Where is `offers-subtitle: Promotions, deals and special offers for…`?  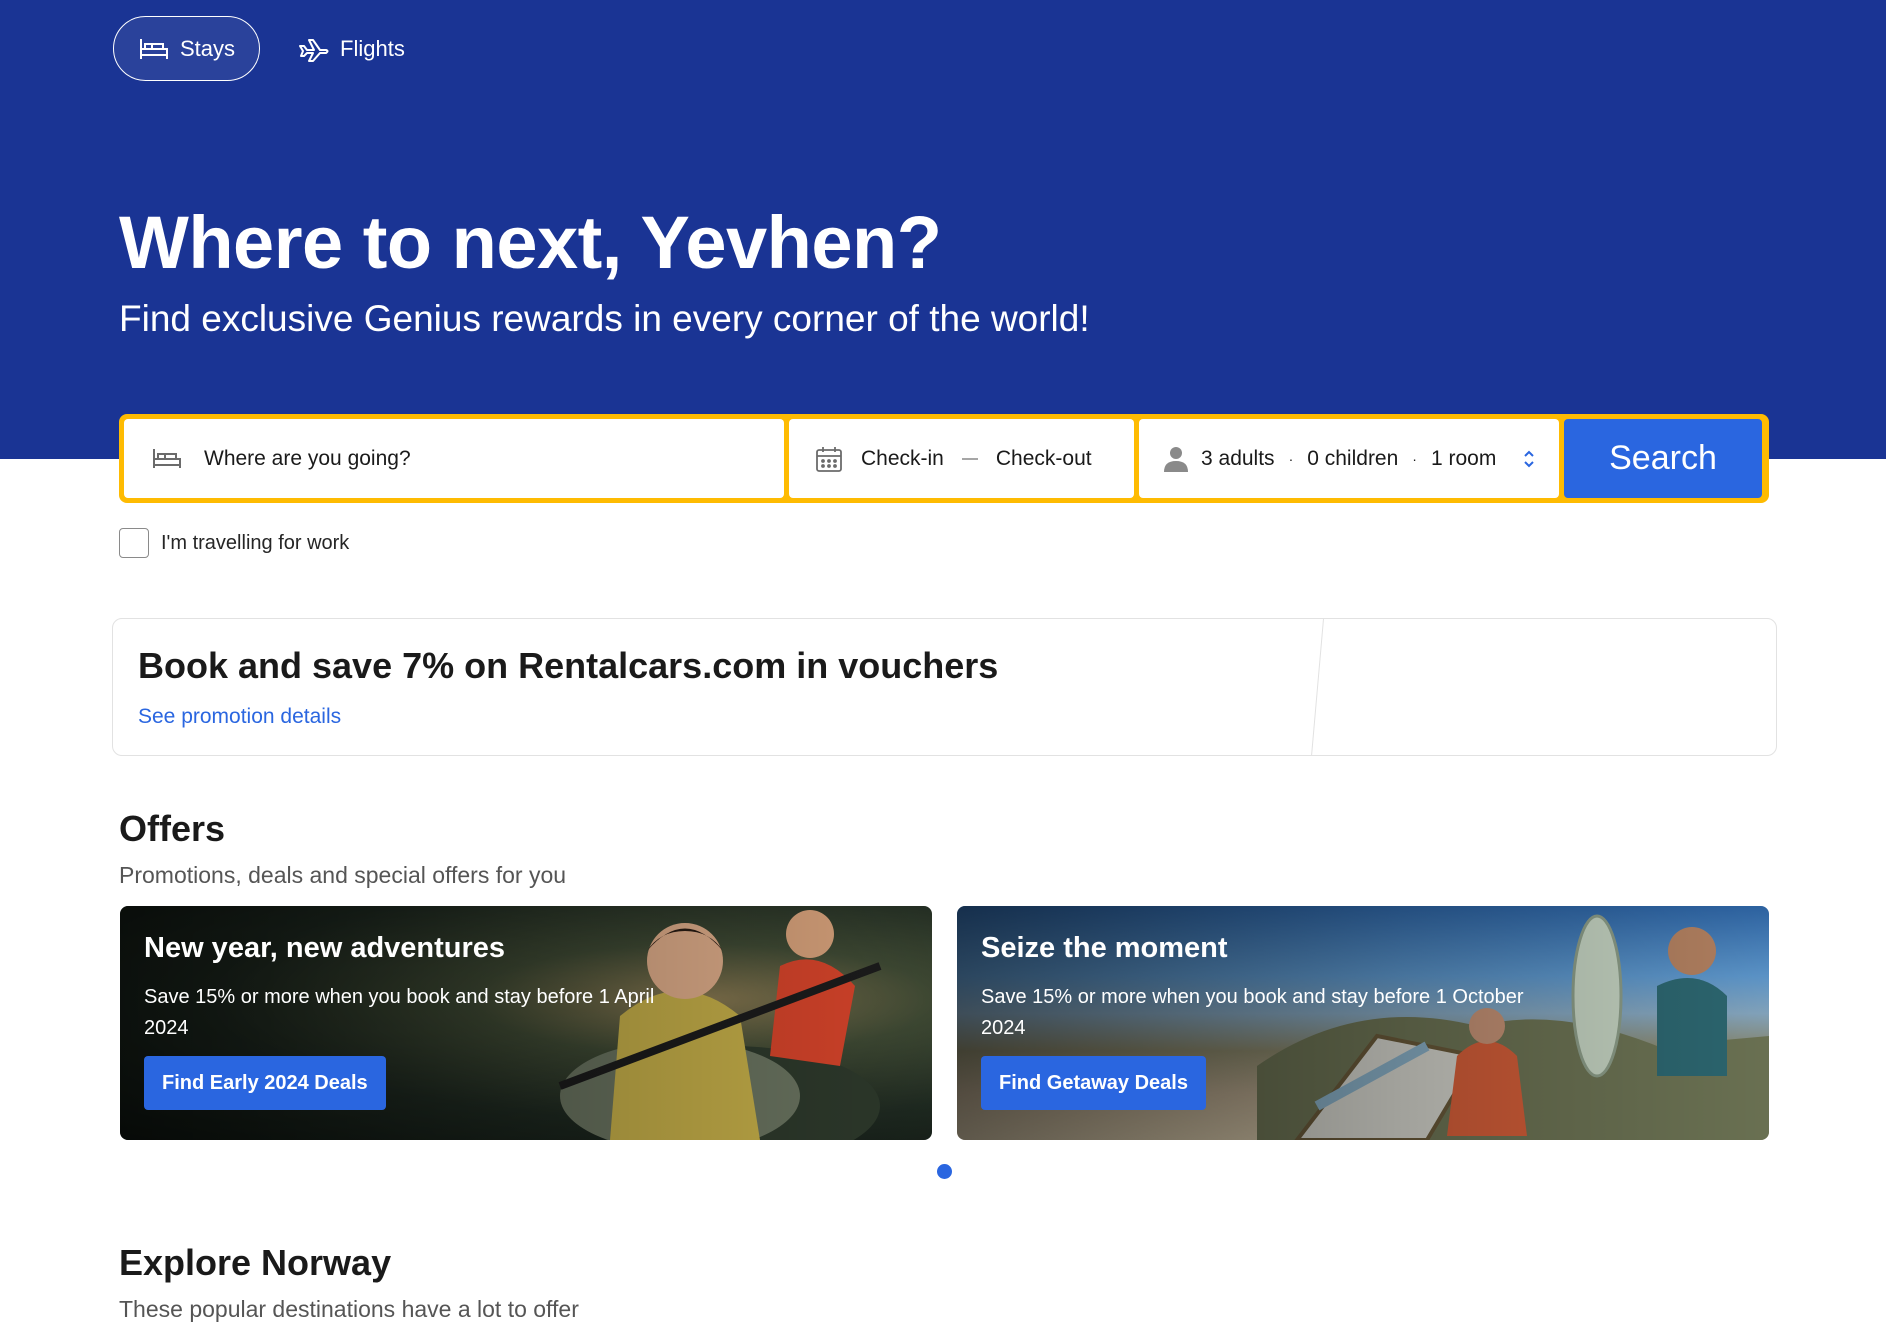
offers-subtitle: Promotions, deals and special offers for… is located at coordinates (343, 875).